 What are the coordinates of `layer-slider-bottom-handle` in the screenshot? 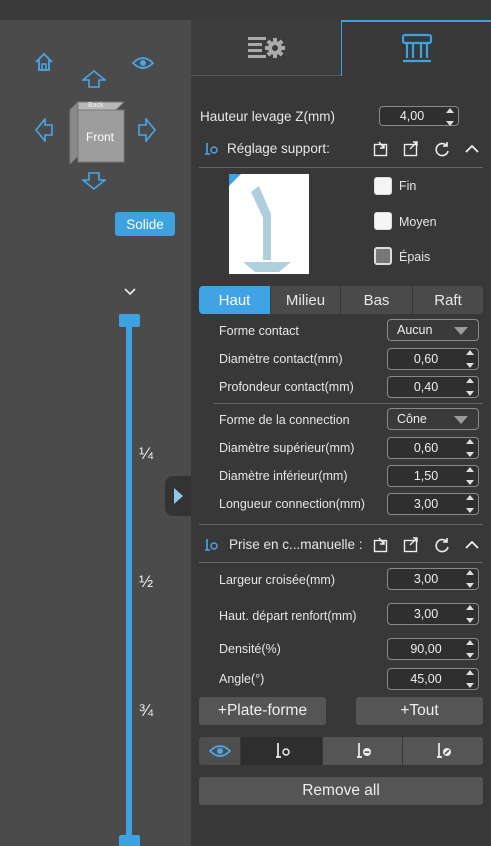 It's located at (129, 840).